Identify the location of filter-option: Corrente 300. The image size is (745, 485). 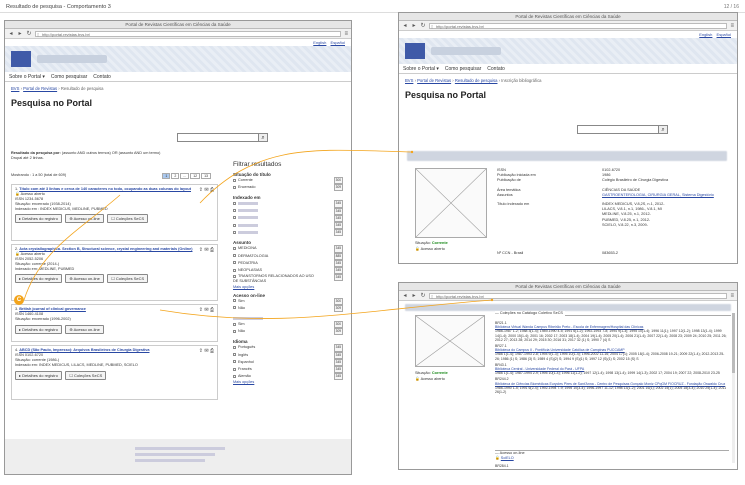
(288, 181).